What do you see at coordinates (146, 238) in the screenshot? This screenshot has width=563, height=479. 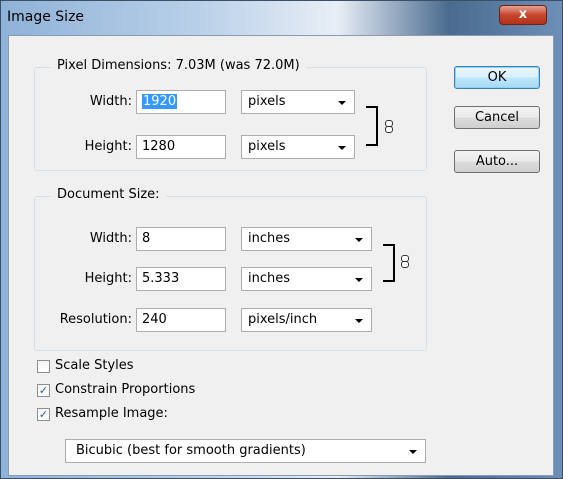 I see `doc-width-value: 8` at bounding box center [146, 238].